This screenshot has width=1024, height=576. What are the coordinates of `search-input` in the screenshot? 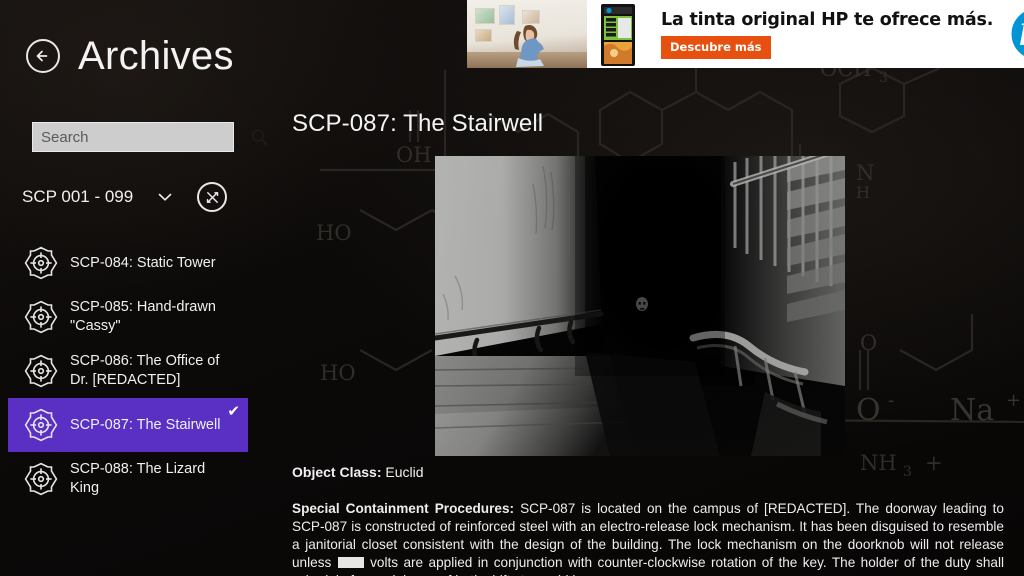 It's located at (138, 137).